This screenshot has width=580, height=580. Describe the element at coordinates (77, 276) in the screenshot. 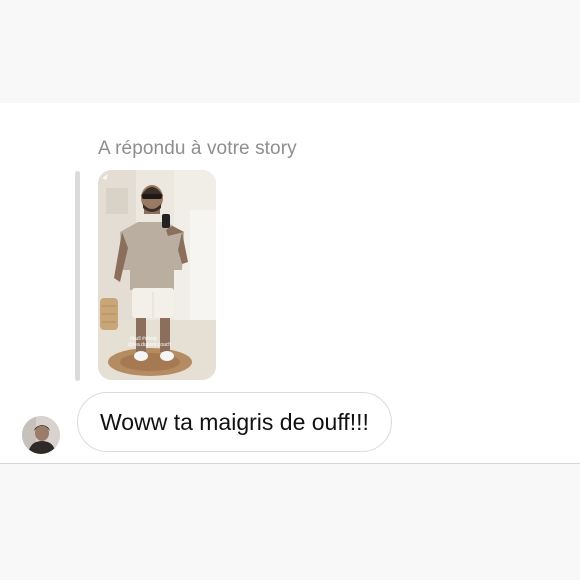

I see `reply-quote-bar` at that location.